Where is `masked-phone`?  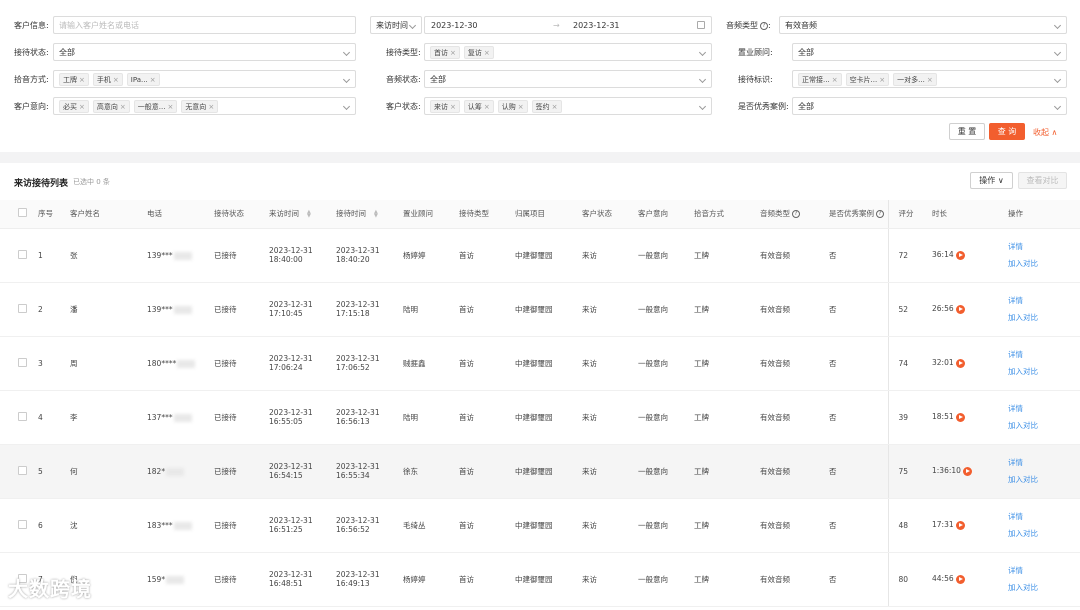
masked-phone is located at coordinates (182, 417).